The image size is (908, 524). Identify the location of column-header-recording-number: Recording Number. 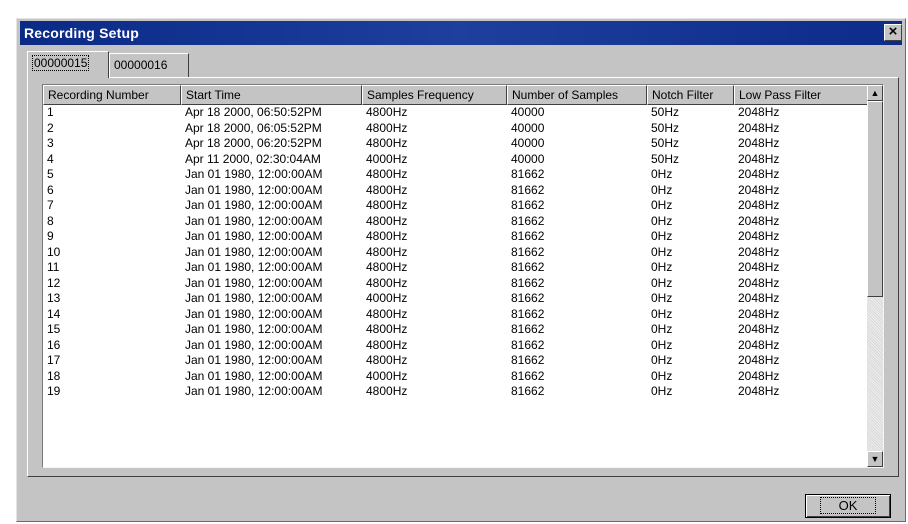
(112, 95).